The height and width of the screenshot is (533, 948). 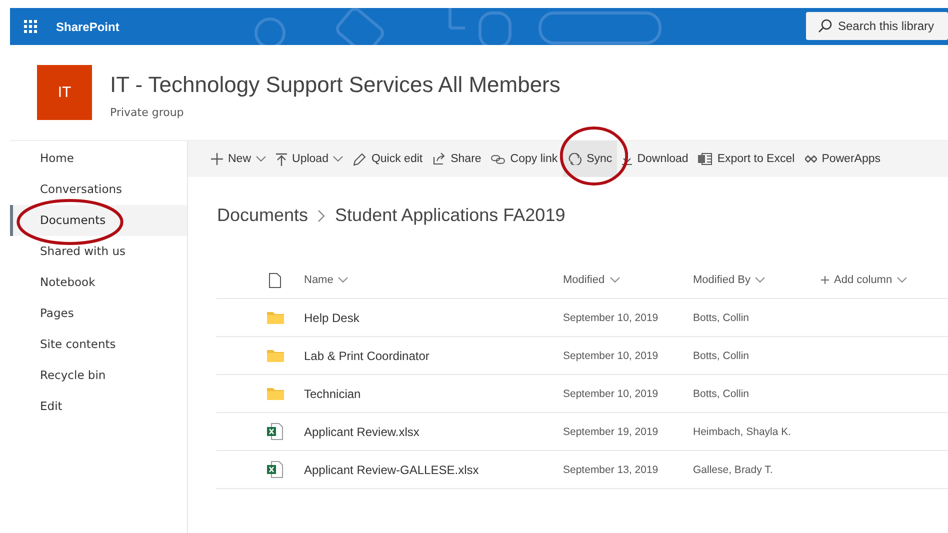 I want to click on command-button: PowerApps, so click(x=843, y=159).